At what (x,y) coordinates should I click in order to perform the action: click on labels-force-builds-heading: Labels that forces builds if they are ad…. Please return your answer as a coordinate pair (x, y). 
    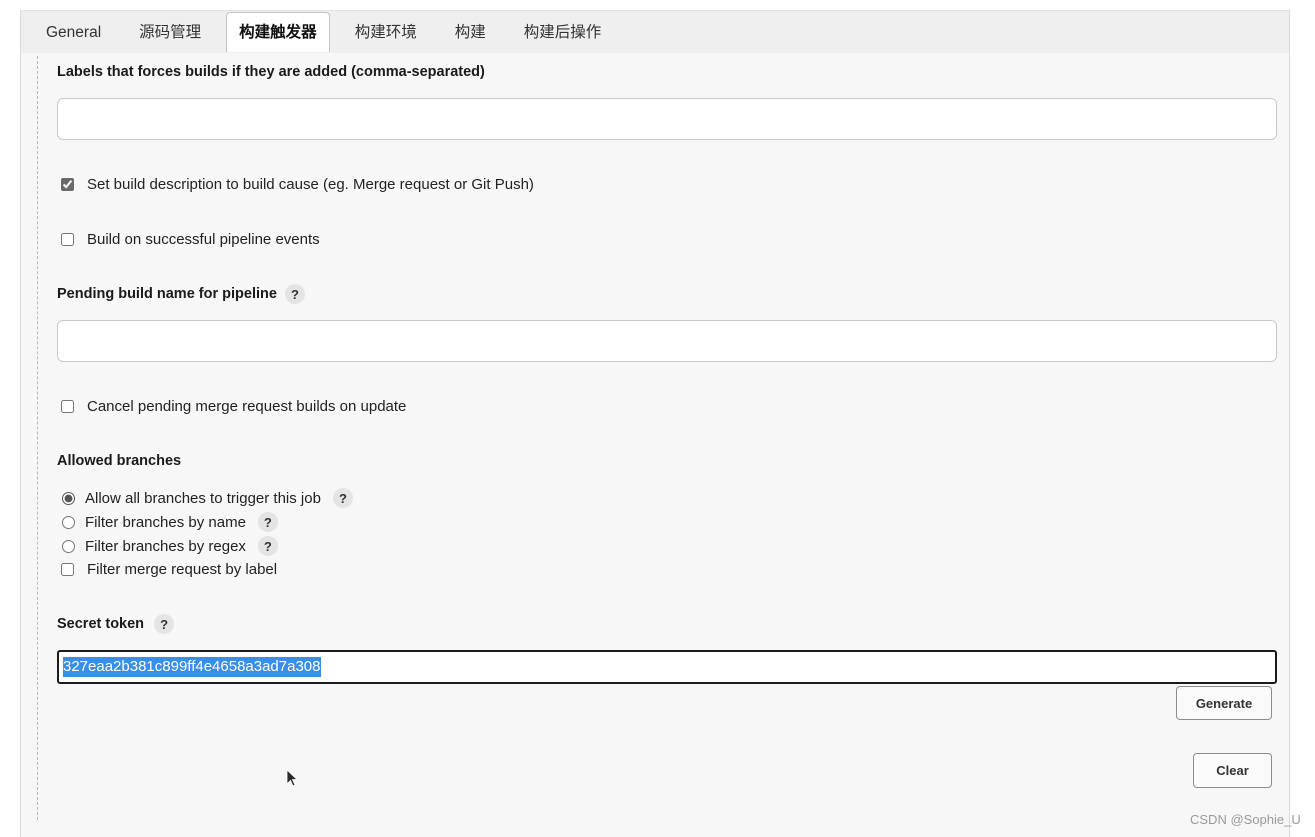
    Looking at the image, I should click on (271, 72).